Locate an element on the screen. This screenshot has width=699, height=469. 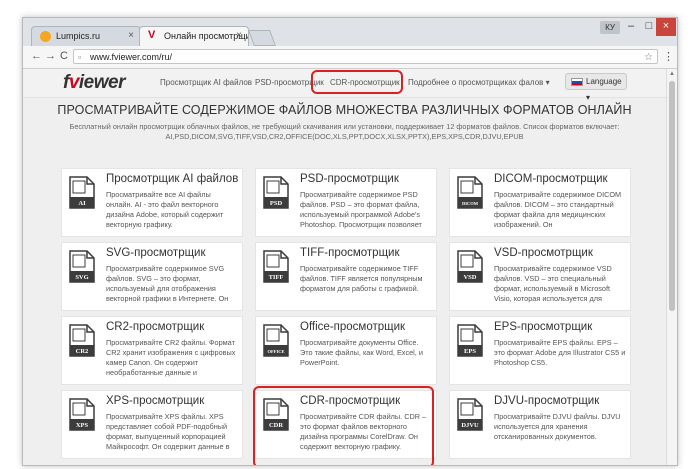
scroll-up-icon: ▲ is located at coordinates (672, 74).